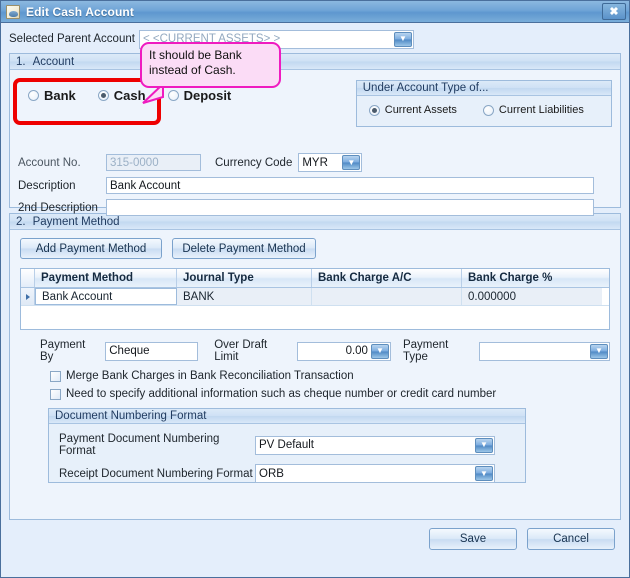 The width and height of the screenshot is (630, 578). I want to click on description2-row: 2nd Description, so click(315, 207).